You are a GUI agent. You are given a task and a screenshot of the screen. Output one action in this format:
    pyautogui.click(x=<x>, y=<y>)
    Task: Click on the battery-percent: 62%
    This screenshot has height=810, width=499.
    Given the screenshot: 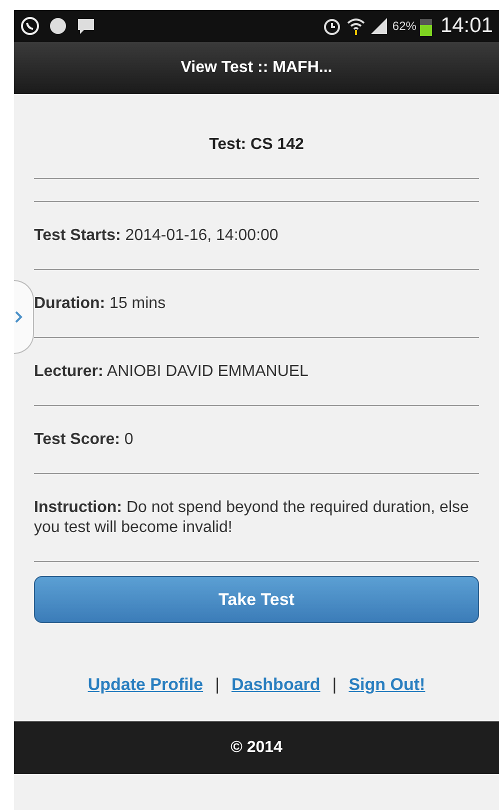 What is the action you would take?
    pyautogui.click(x=404, y=26)
    